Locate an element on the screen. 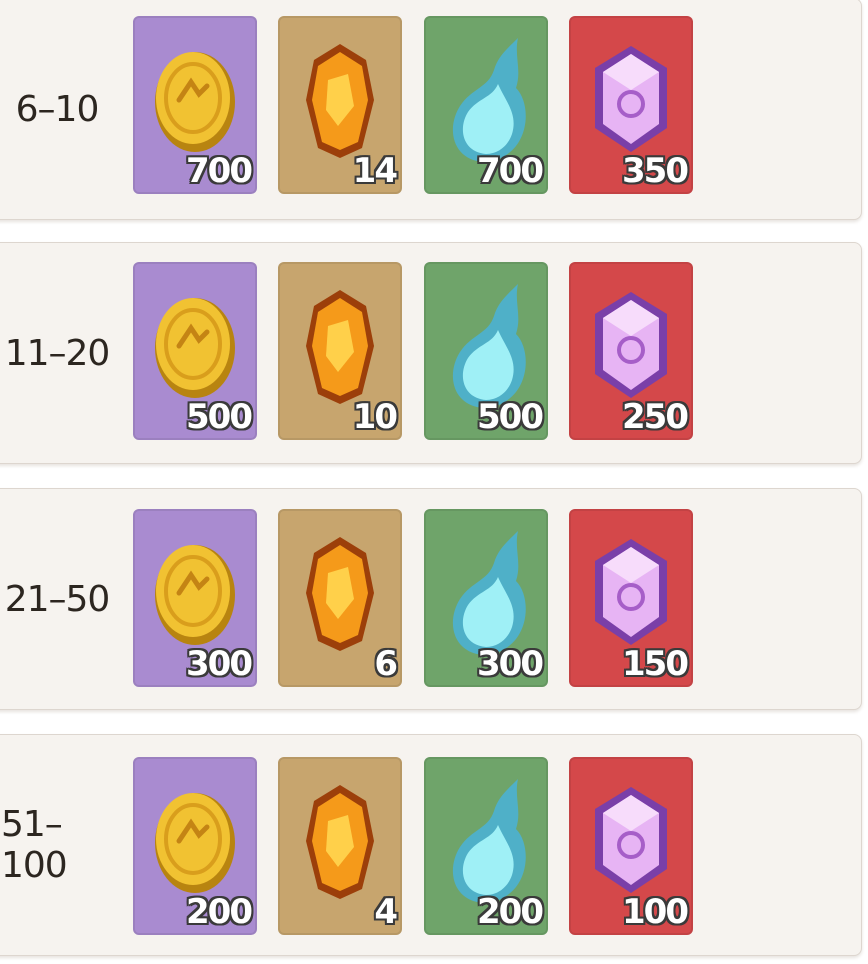 The image size is (868, 964). rank-range: 6–10 is located at coordinates (57, 109).